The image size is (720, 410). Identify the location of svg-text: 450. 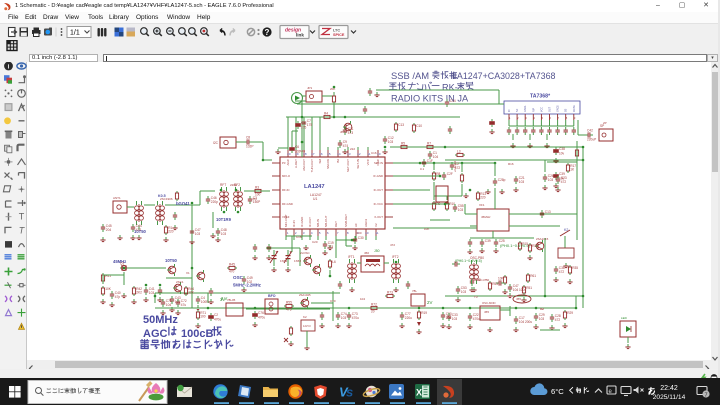
(366, 253).